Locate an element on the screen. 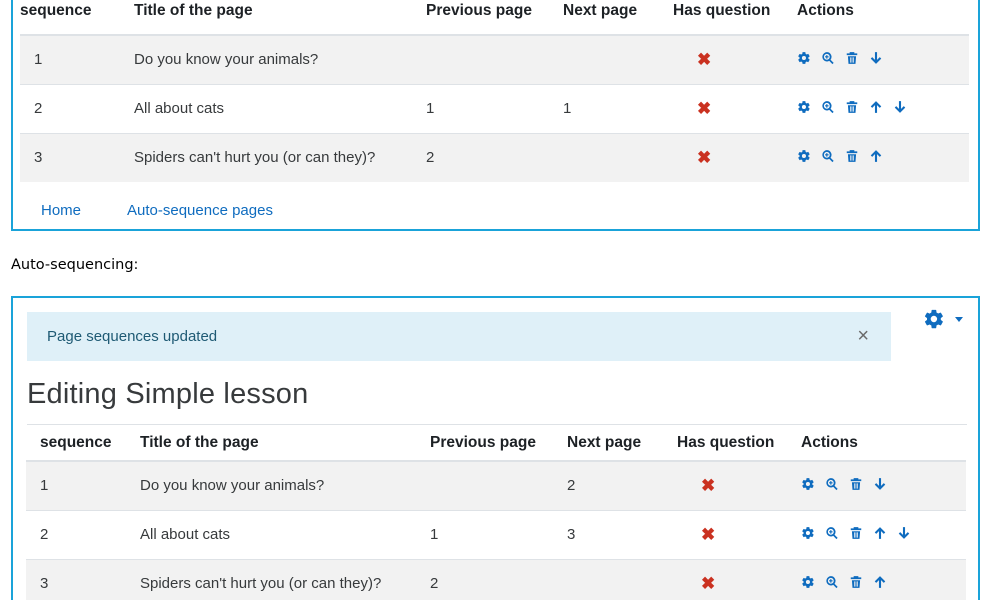 This screenshot has height=600, width=994. table-row: 2 All about cats 1 1 ✖ is located at coordinates (494, 108).